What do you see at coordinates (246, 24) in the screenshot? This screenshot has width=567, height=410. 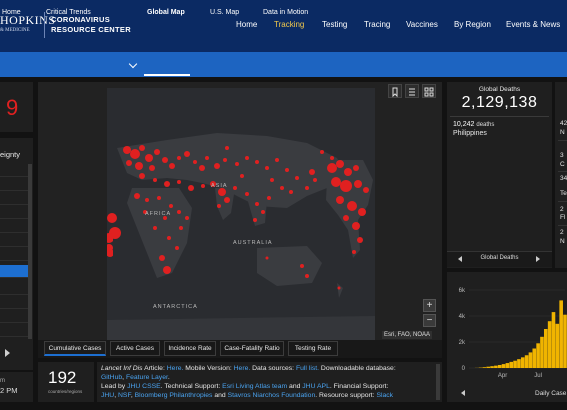 I see `nav-home: Home` at bounding box center [246, 24].